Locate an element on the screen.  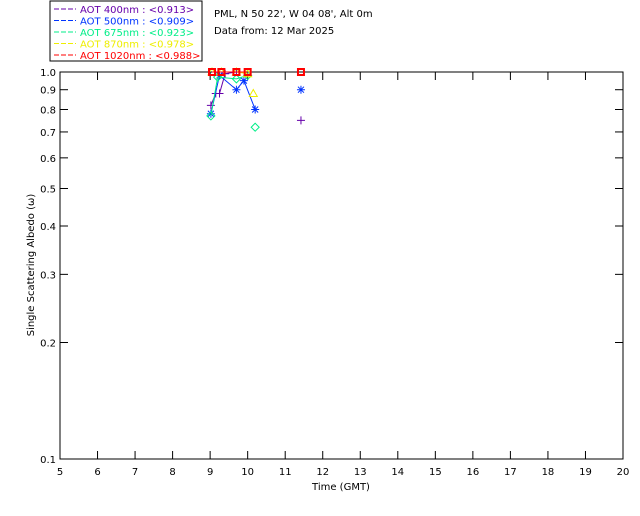
x-tick-label: 6 is located at coordinates (97, 472).